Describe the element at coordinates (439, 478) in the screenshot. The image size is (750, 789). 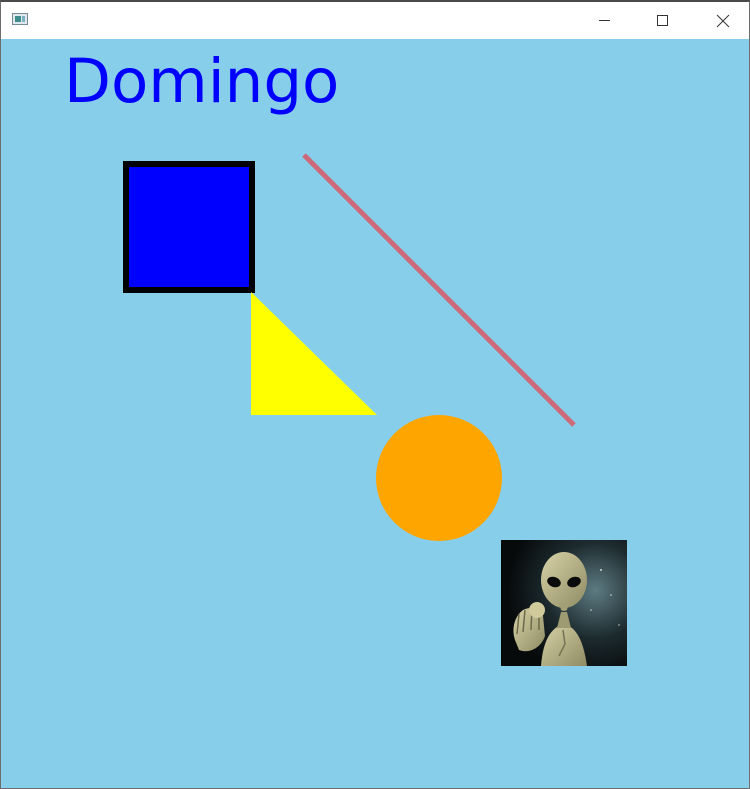
I see `orange-circle` at that location.